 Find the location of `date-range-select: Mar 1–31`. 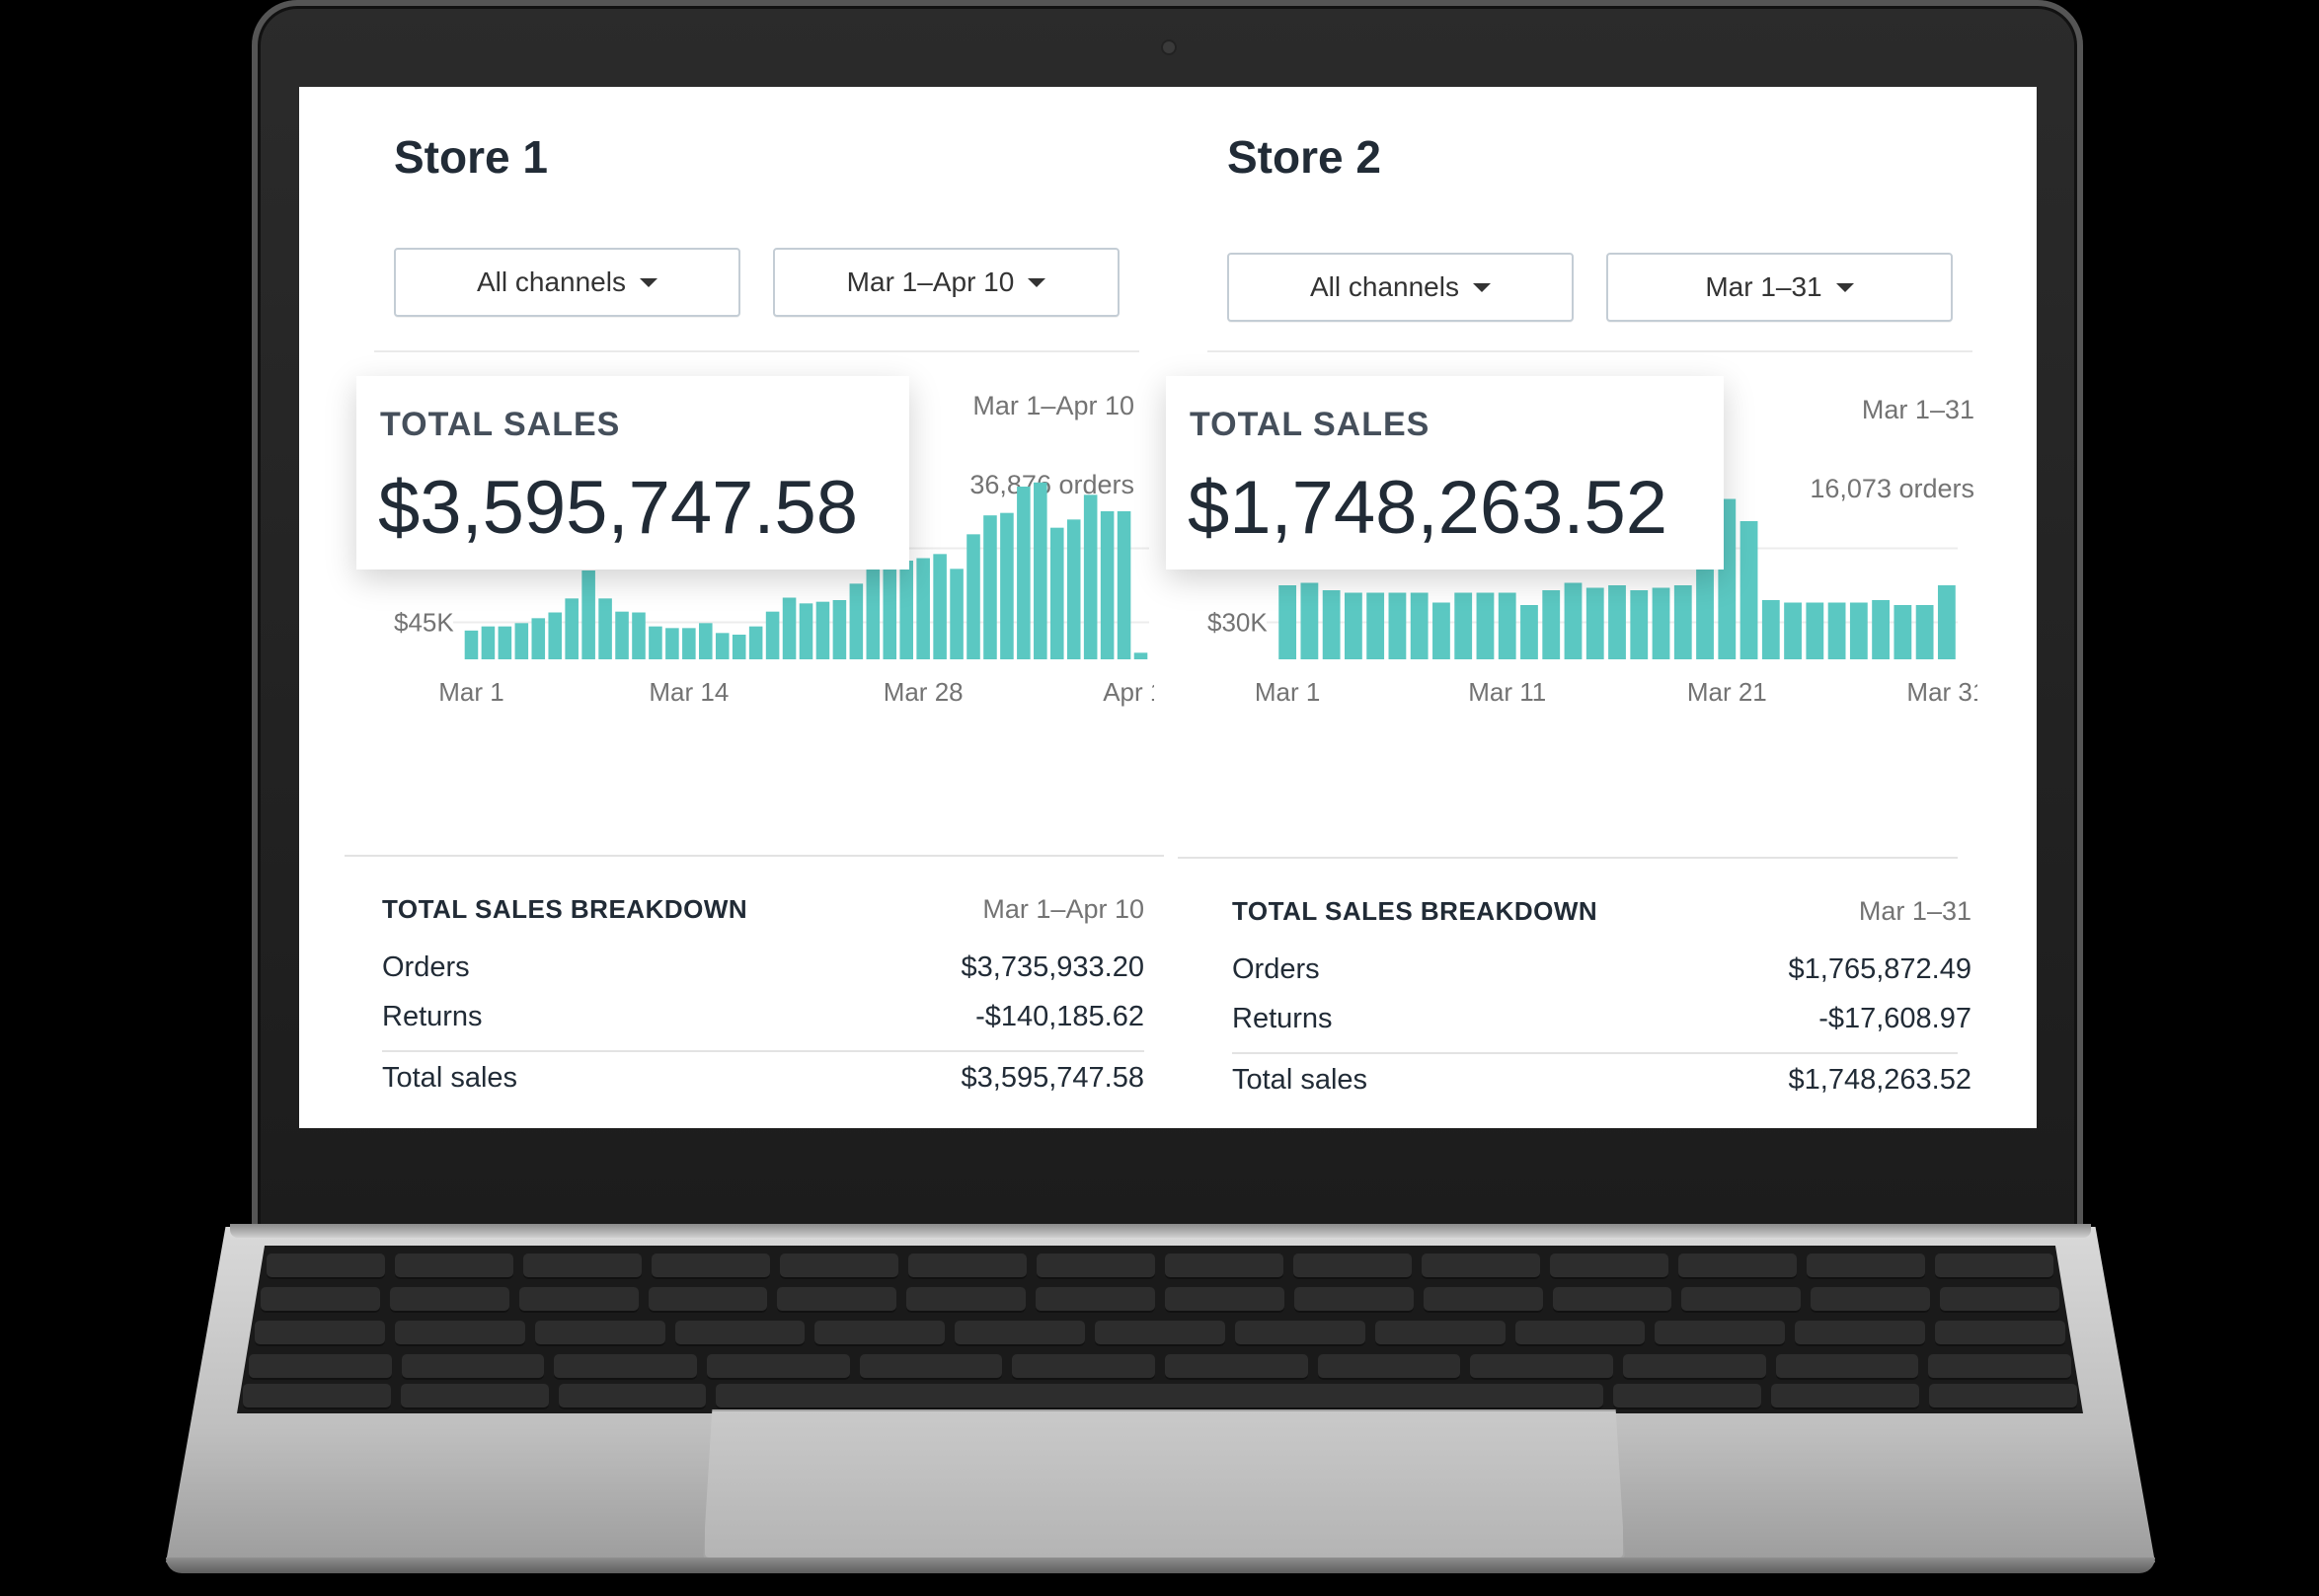

date-range-select: Mar 1–31 is located at coordinates (1779, 287).